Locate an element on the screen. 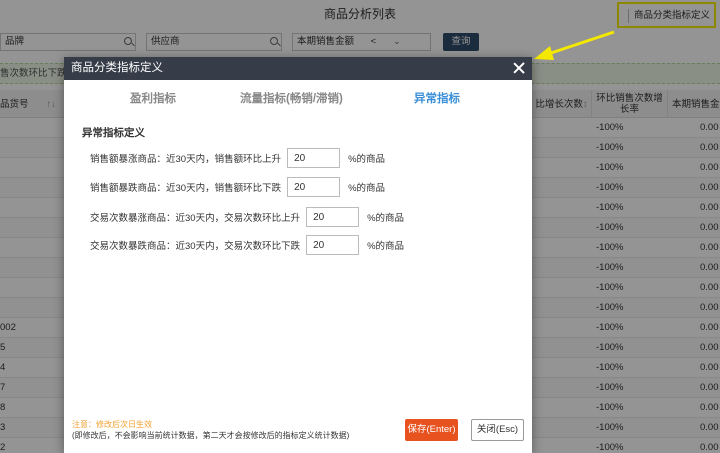  modal-tabs: 盈利指标 流量指标(畅销/滞销) 异常指标 is located at coordinates (298, 99).